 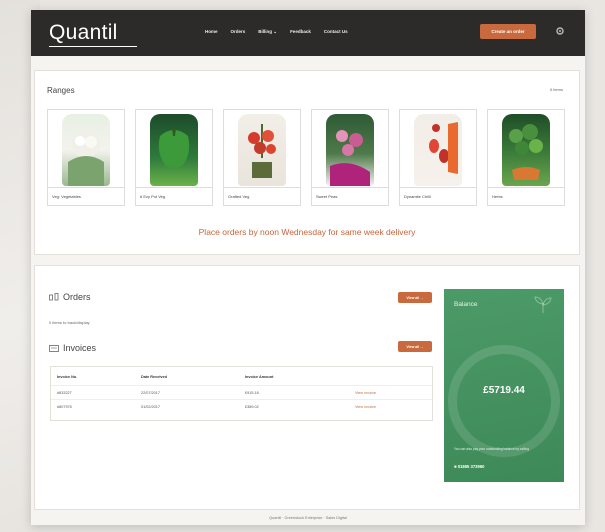 I want to click on logo: Quantil, so click(x=83, y=33).